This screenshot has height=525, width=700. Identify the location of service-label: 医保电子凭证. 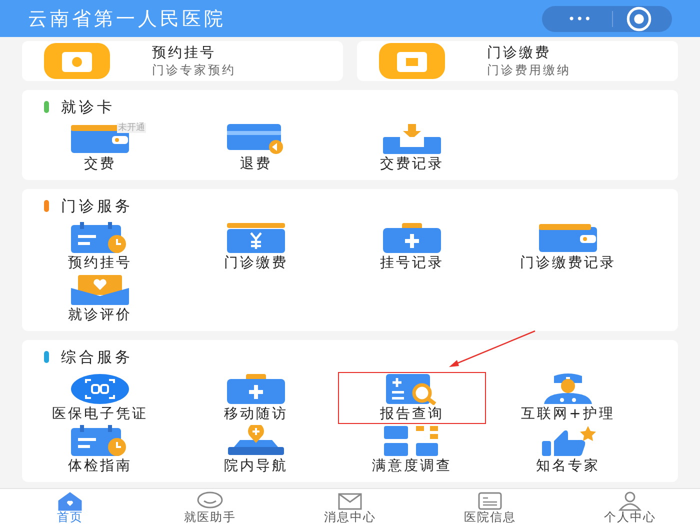
(100, 414).